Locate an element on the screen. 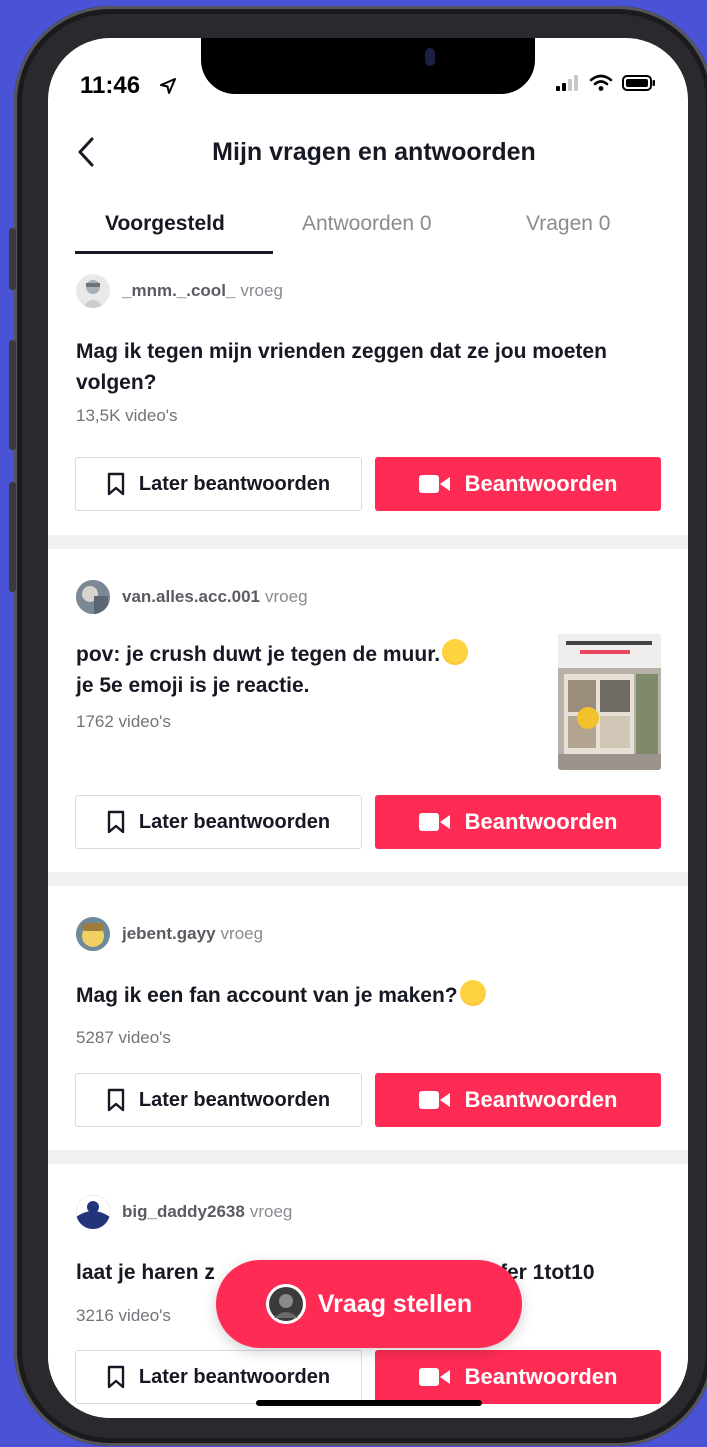 The width and height of the screenshot is (707, 1447). smiling-face-with-hearts-icon is located at coordinates (455, 652).